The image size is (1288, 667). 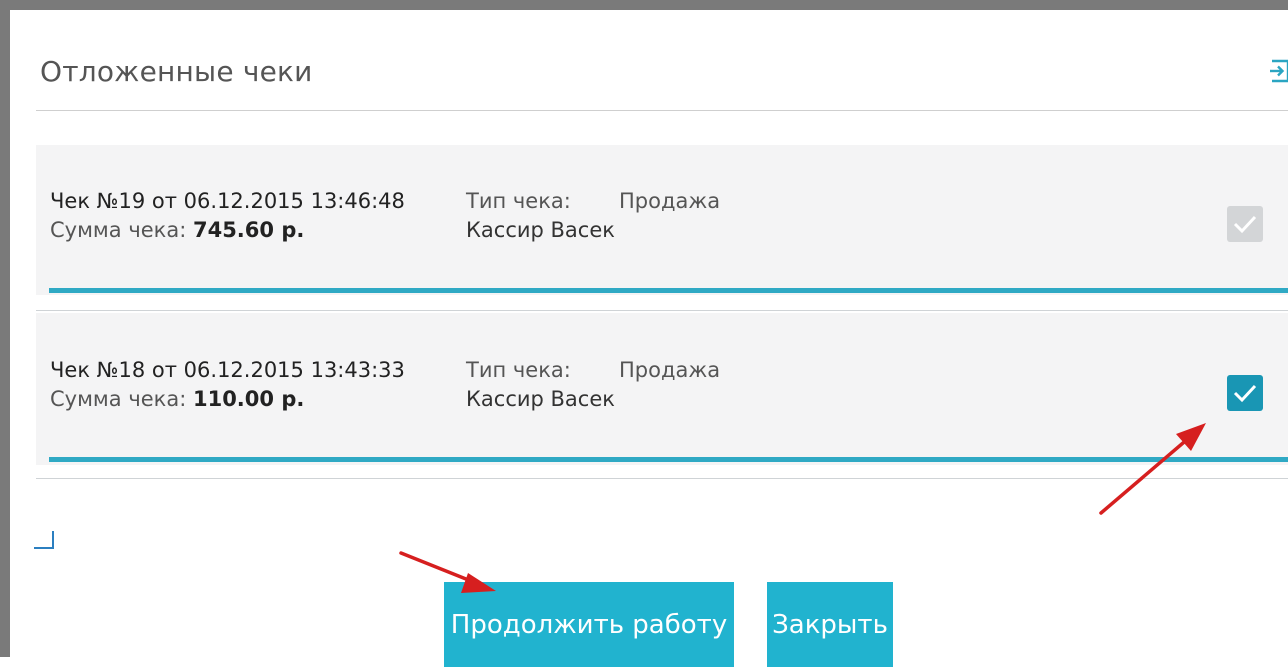 What do you see at coordinates (662, 110) in the screenshot?
I see `title-divider` at bounding box center [662, 110].